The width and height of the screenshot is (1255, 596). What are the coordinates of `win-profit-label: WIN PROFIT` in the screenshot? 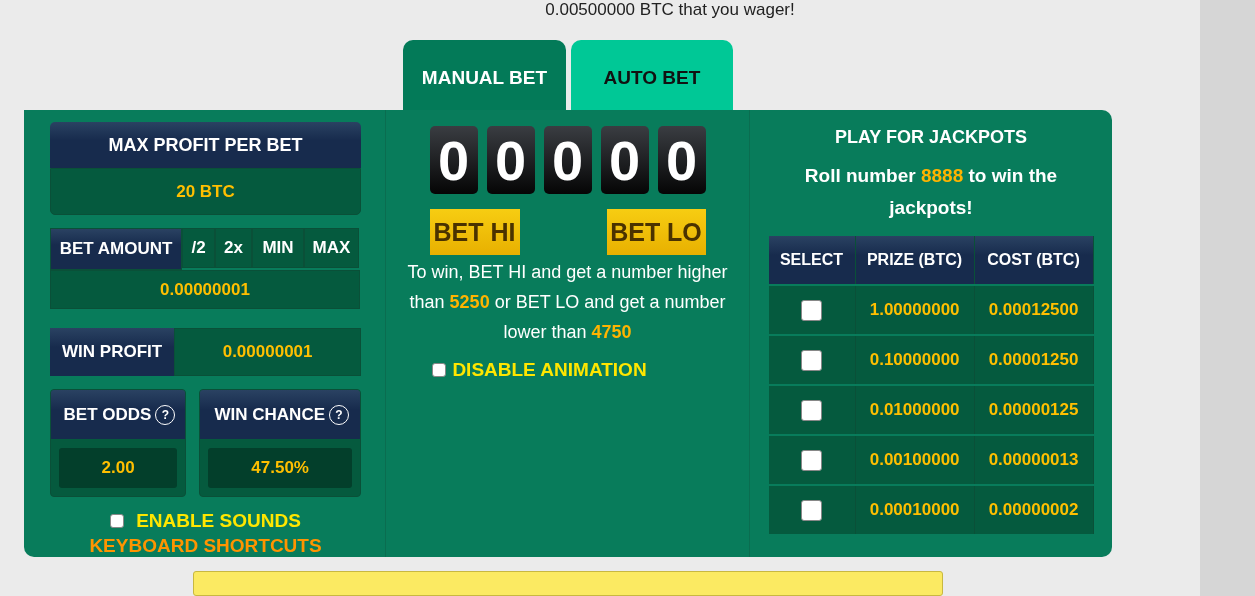 It's located at (112, 352).